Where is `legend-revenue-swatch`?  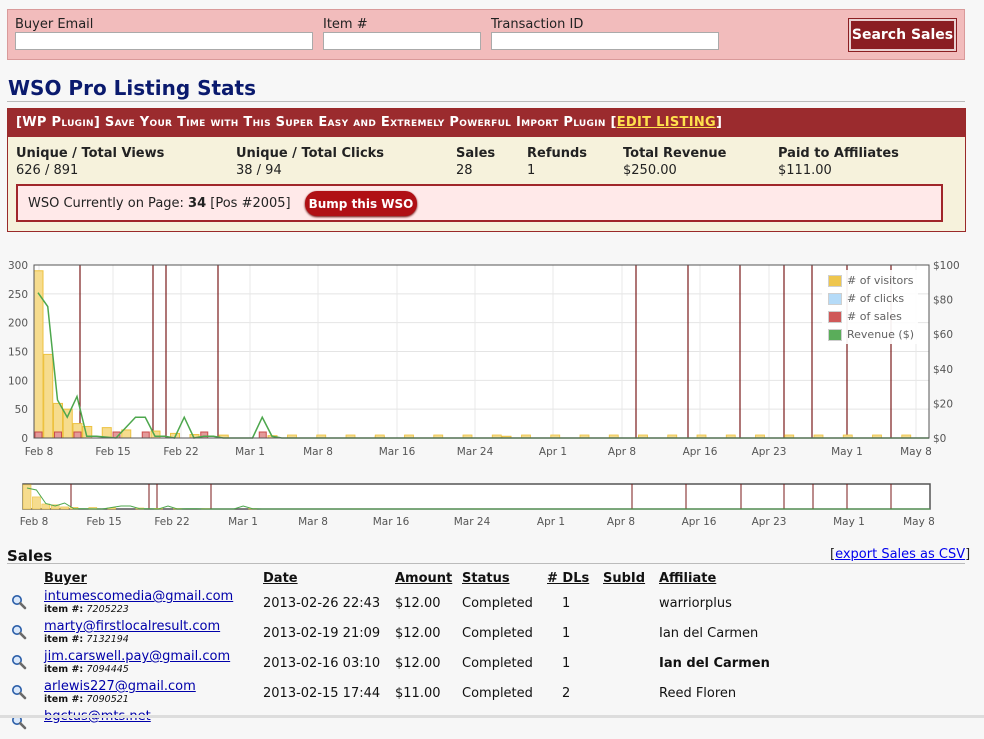 legend-revenue-swatch is located at coordinates (835, 335).